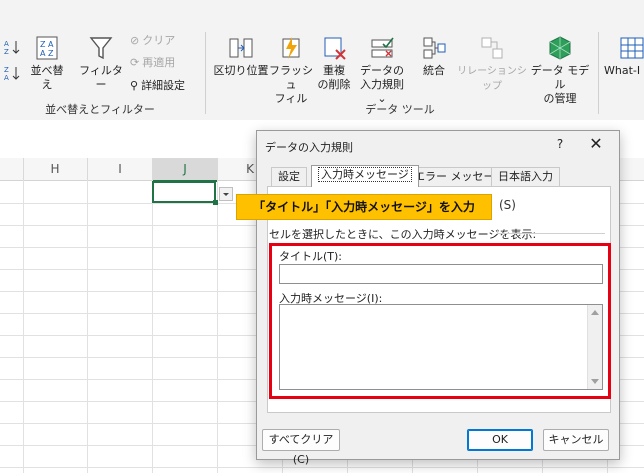 This screenshot has height=473, width=644. What do you see at coordinates (163, 85) in the screenshot?
I see `advanced-label: 詳細設定` at bounding box center [163, 85].